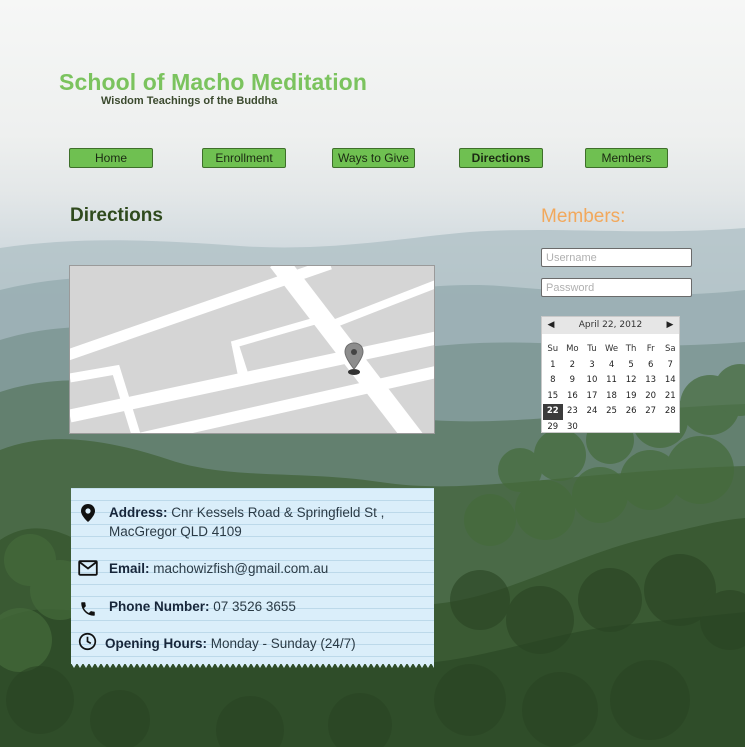  I want to click on calendar-day: 29, so click(553, 428).